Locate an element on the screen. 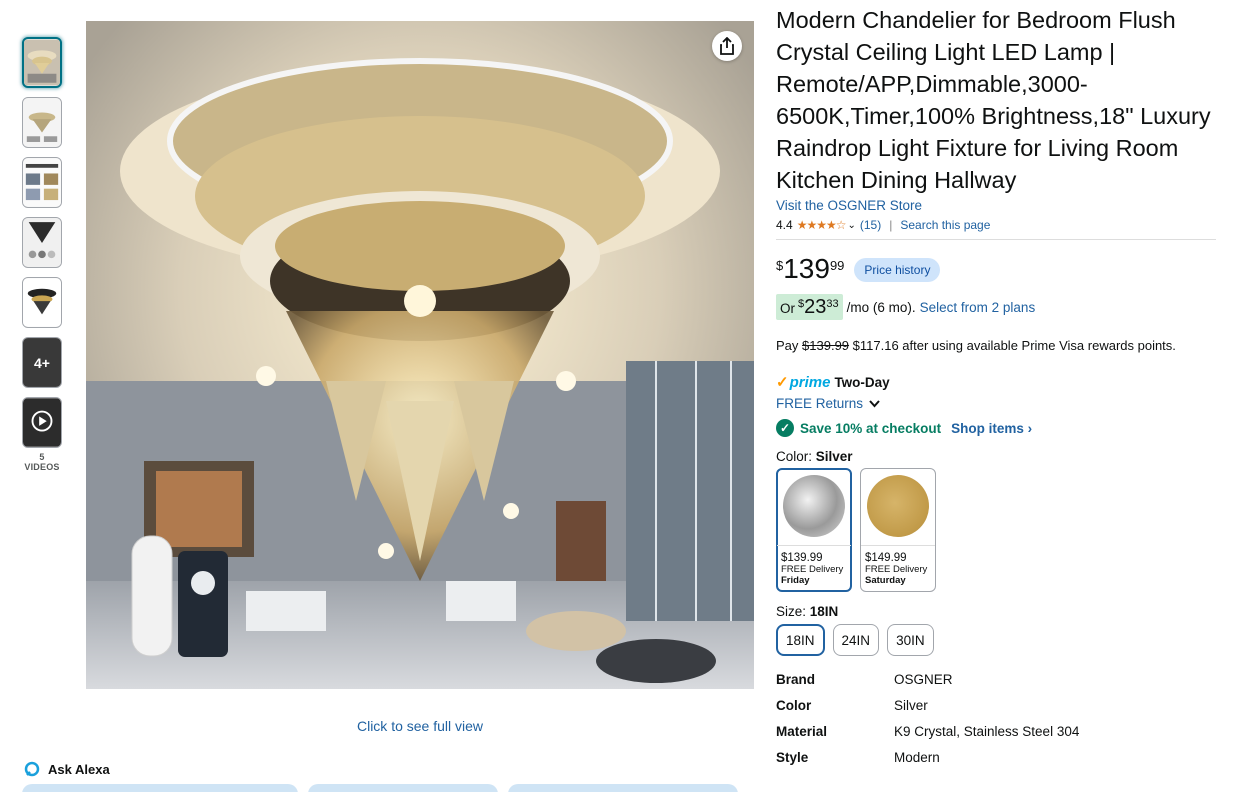 The width and height of the screenshot is (1239, 792). thumbnail-features is located at coordinates (42, 182).